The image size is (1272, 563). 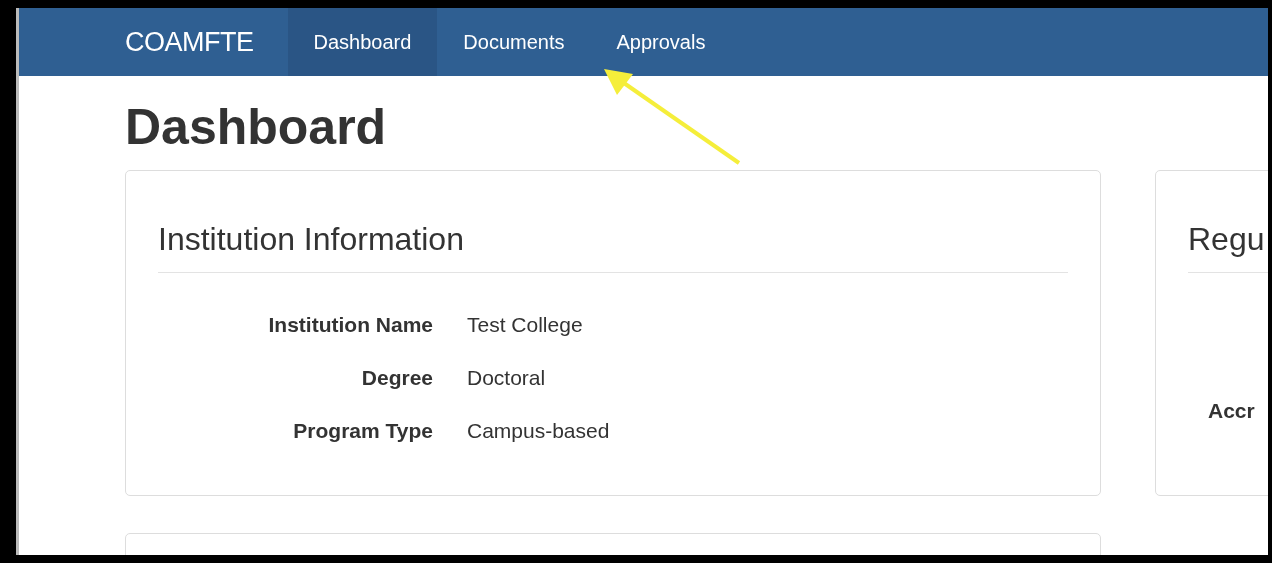 What do you see at coordinates (525, 325) in the screenshot?
I see `field-value: Test College` at bounding box center [525, 325].